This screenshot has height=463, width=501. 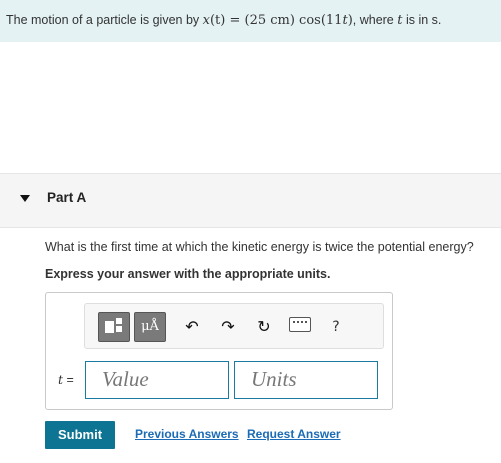 I want to click on submit-button: Submit, so click(x=80, y=435).